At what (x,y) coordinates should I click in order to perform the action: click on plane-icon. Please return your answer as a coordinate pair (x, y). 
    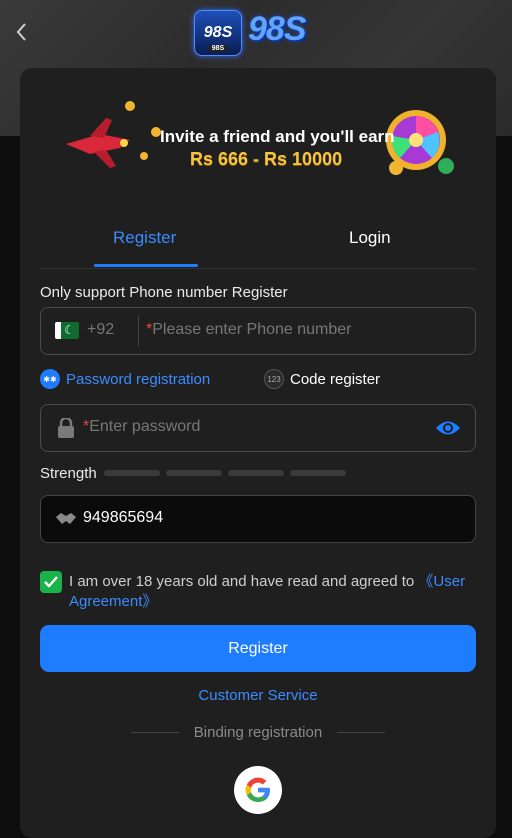
    Looking at the image, I should click on (98, 143).